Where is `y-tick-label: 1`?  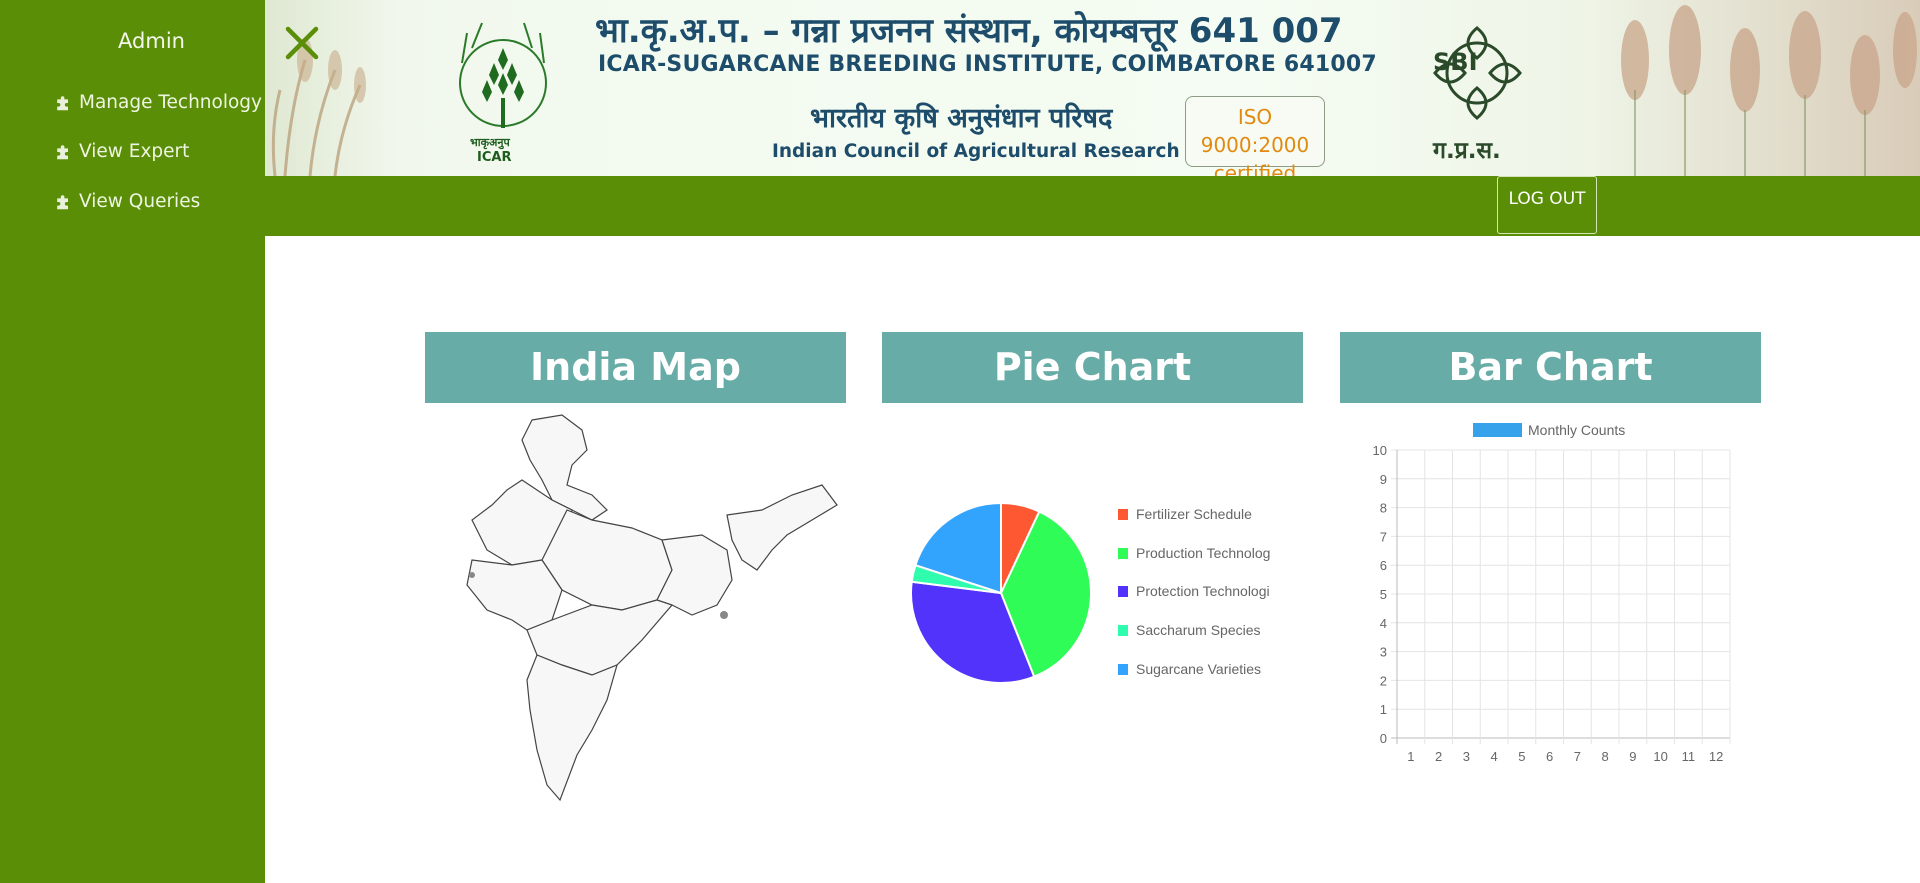 y-tick-label: 1 is located at coordinates (1383, 709).